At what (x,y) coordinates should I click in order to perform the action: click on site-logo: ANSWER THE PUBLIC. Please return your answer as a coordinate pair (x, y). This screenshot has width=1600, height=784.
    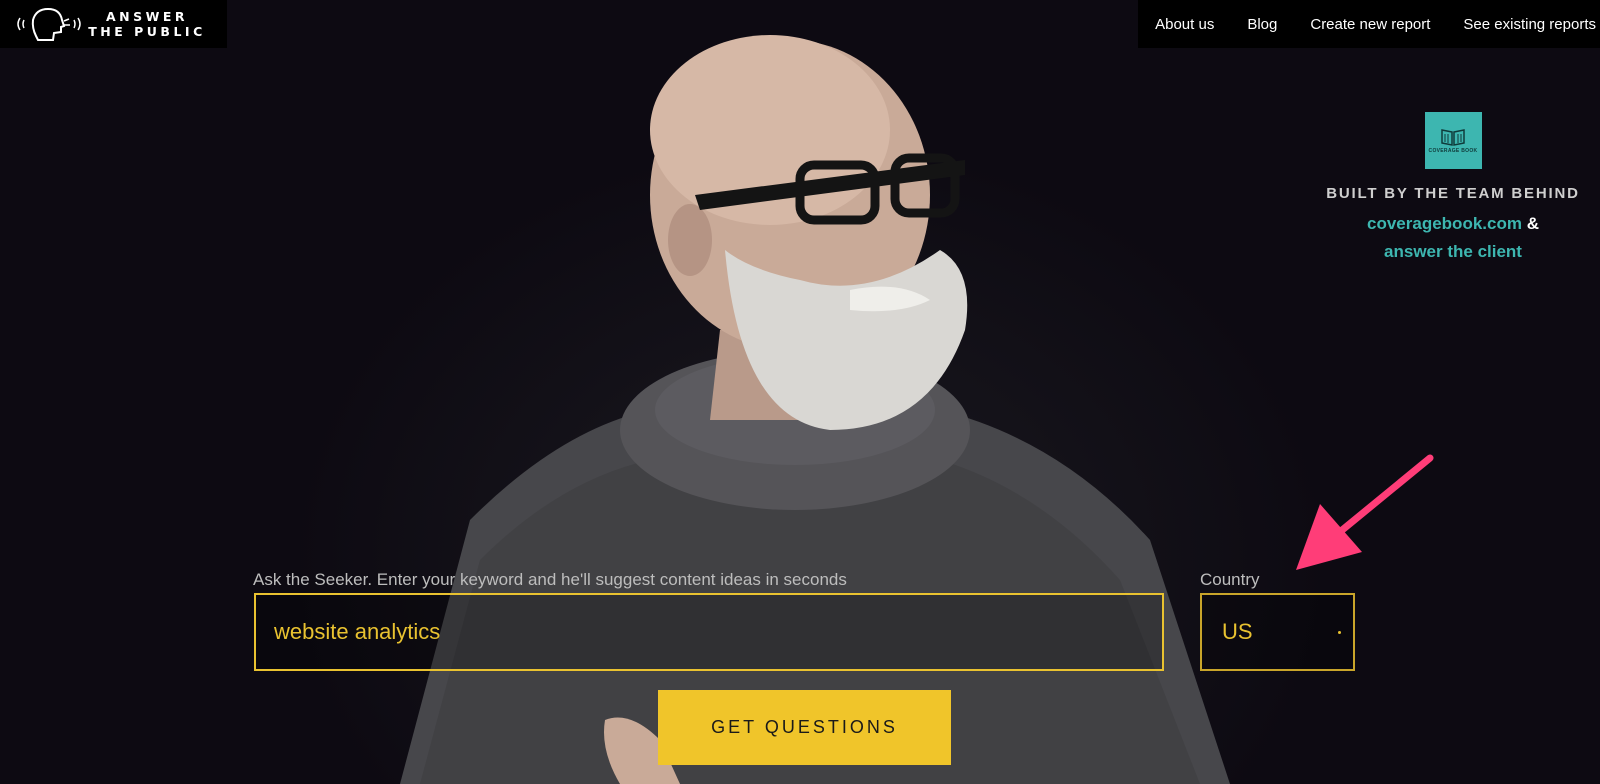
    Looking at the image, I should click on (113, 24).